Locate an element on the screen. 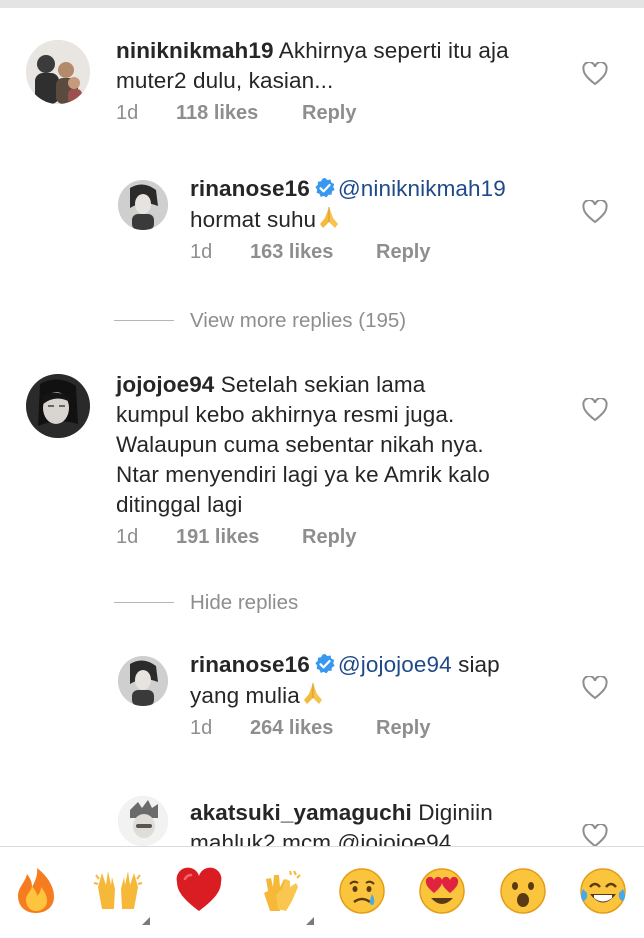 This screenshot has height=938, width=644. view-more-replies-button: View more replies (195) is located at coordinates (314, 321).